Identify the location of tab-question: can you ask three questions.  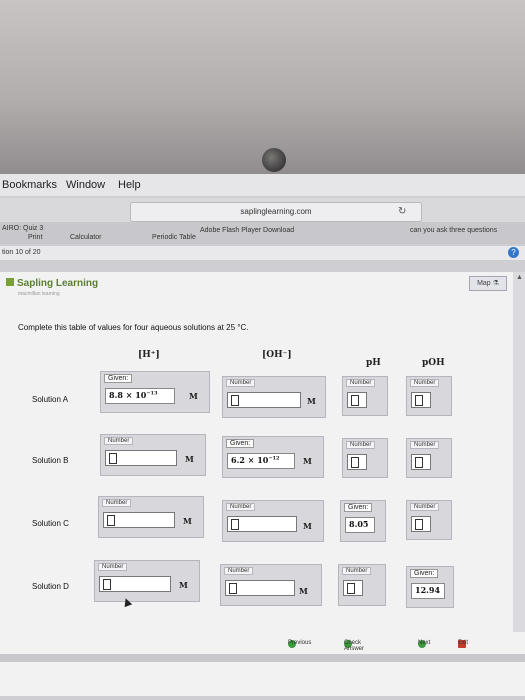
(453, 230).